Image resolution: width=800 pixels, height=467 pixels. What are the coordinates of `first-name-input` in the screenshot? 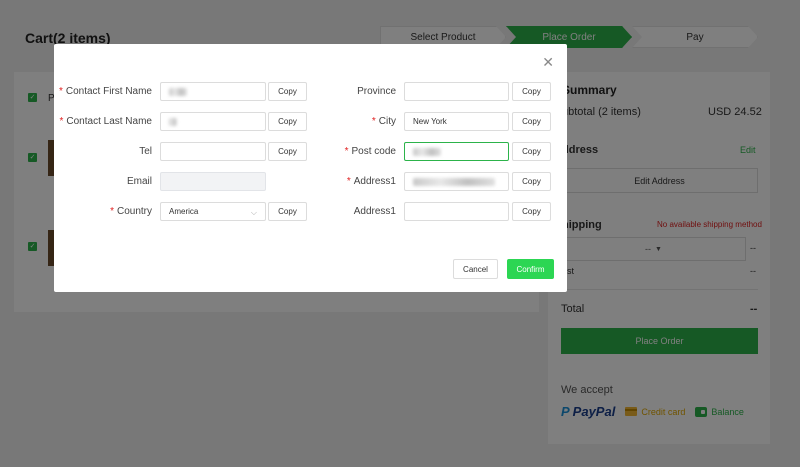 It's located at (213, 91).